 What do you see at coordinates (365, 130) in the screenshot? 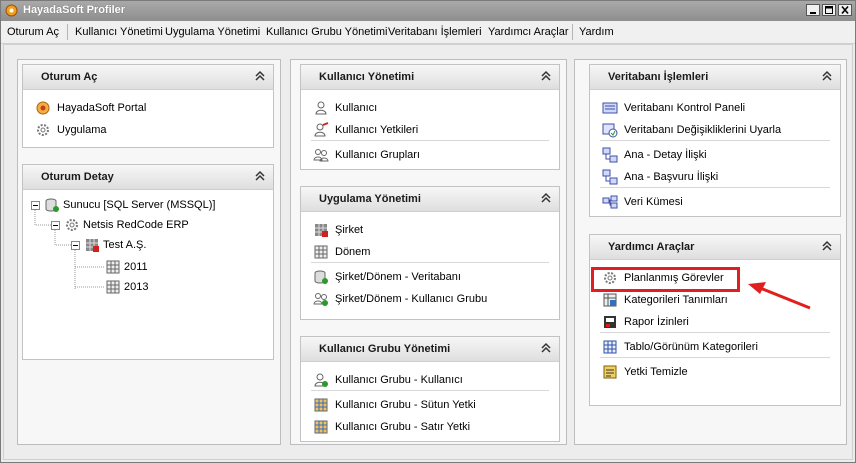
I see `item-kullanici-yetkileri: Kullanıcı Yetkileri` at bounding box center [365, 130].